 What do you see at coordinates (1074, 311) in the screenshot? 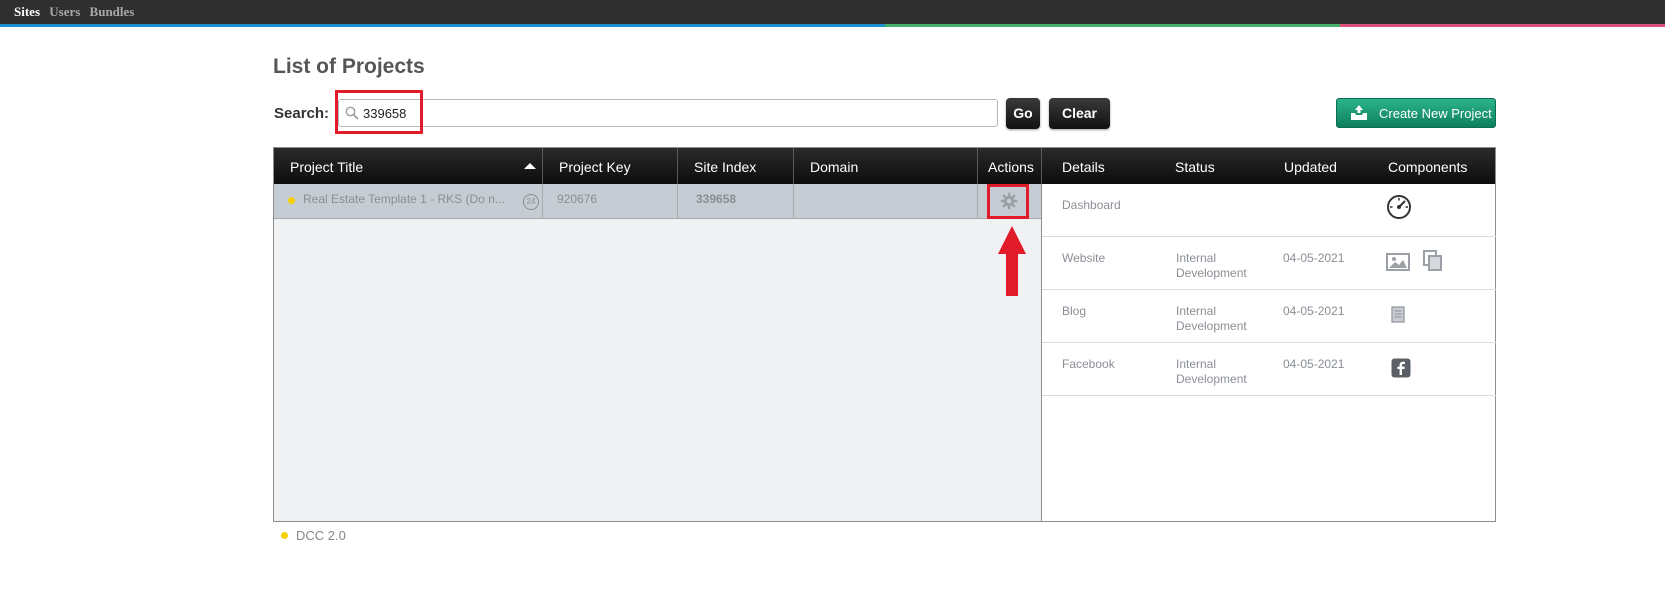
I see `component-name: Blog` at bounding box center [1074, 311].